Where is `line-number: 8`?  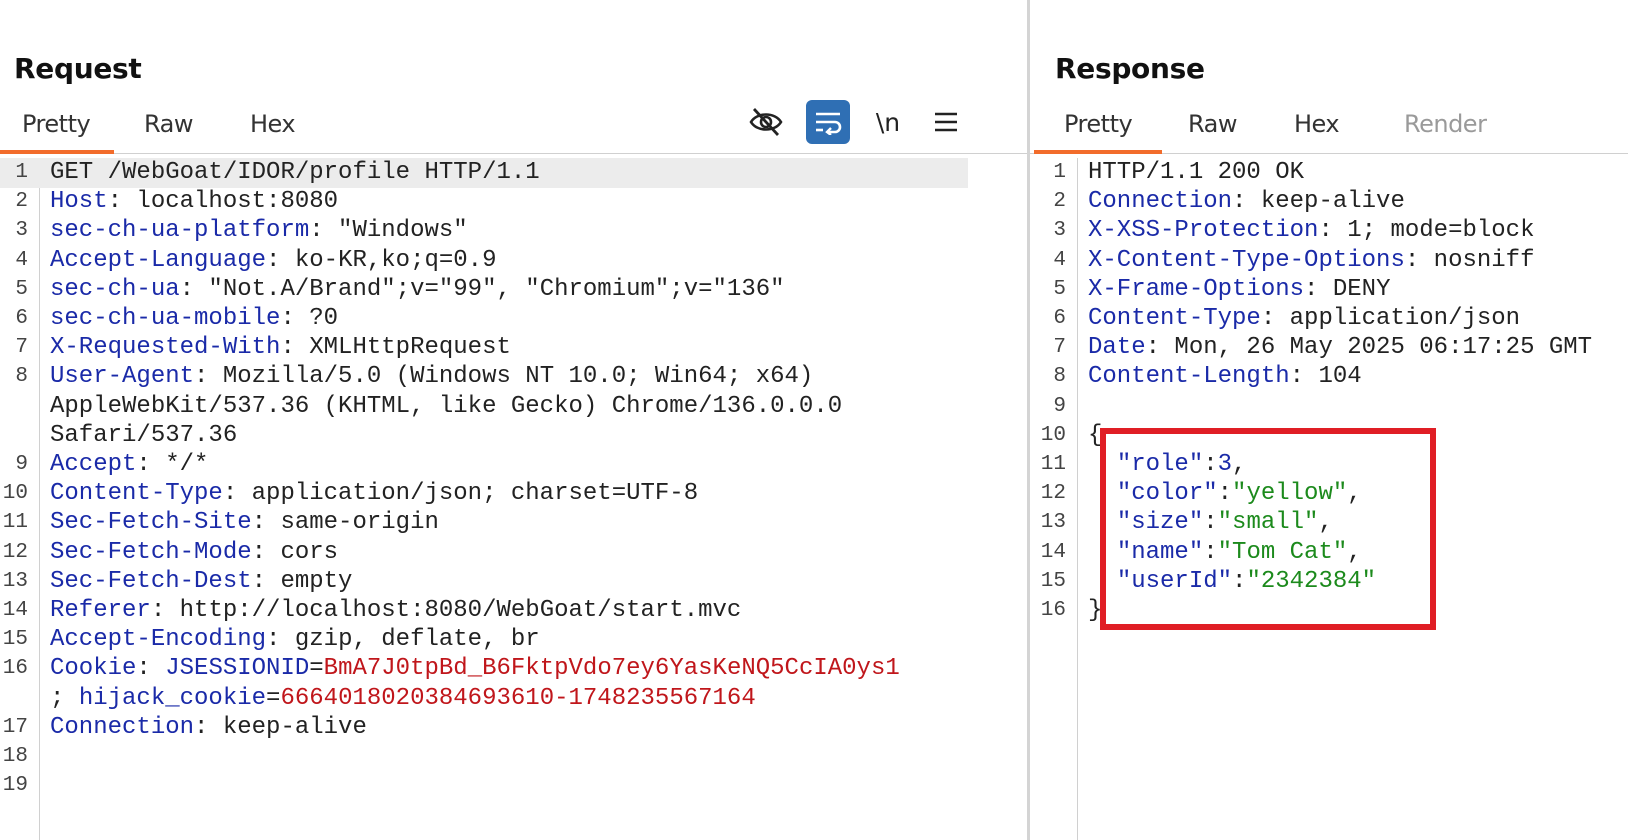 line-number: 8 is located at coordinates (1059, 377).